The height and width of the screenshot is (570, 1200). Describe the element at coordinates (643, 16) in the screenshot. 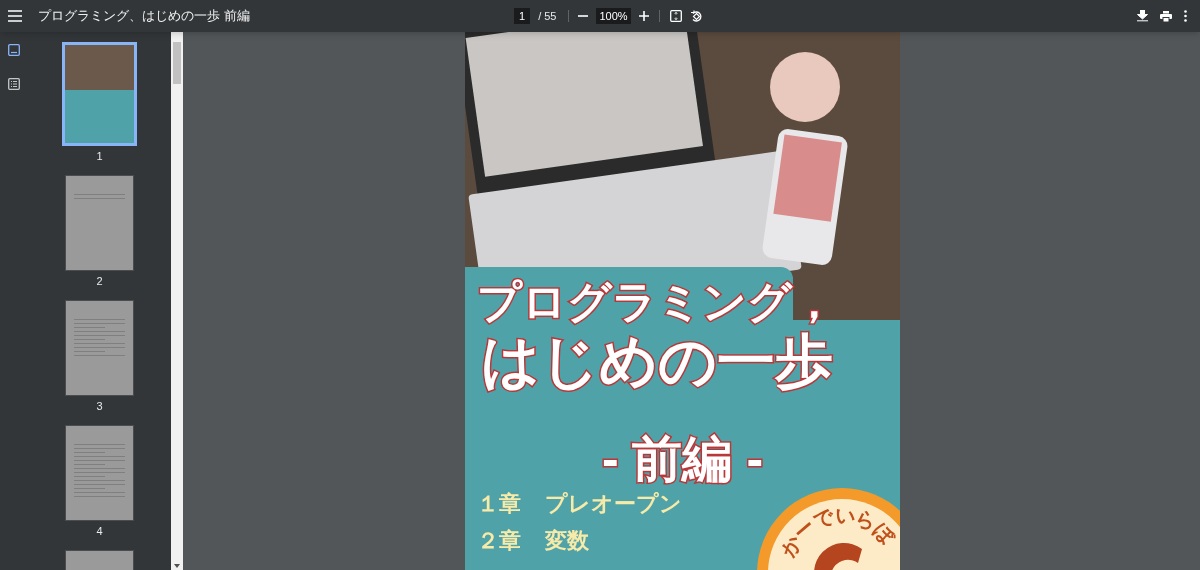

I see `zoom-in-icon` at that location.